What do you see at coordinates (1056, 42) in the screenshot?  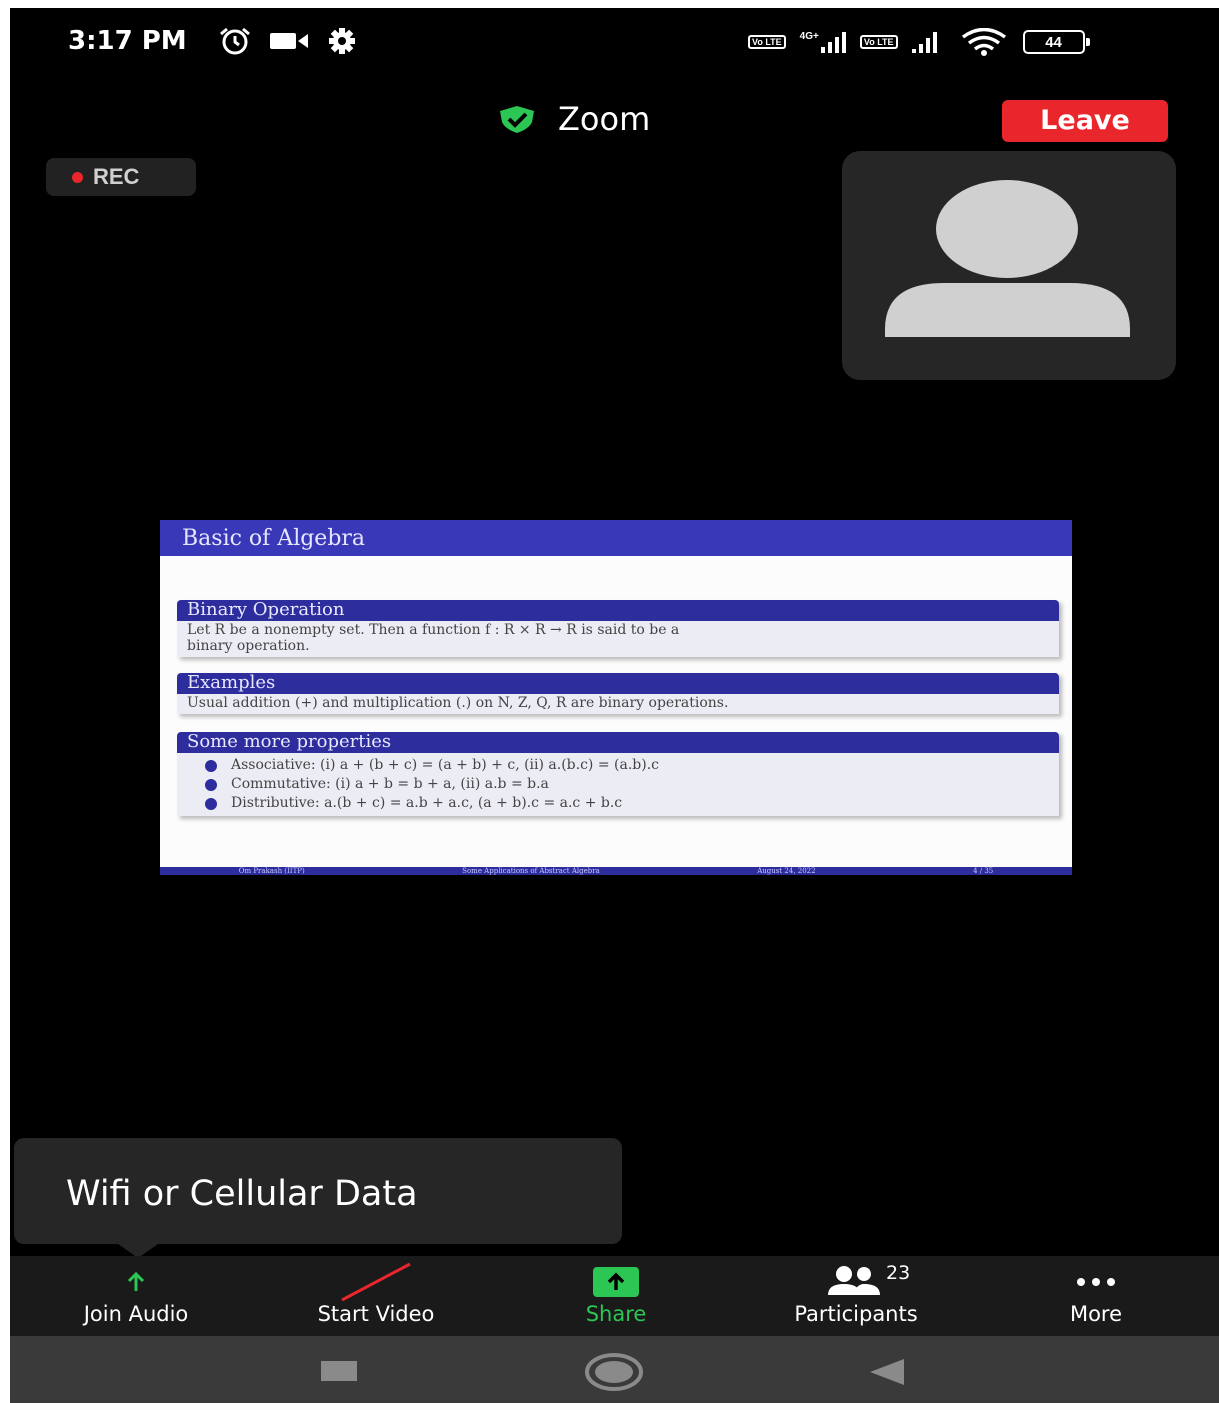 I see `battery-icon: 44` at bounding box center [1056, 42].